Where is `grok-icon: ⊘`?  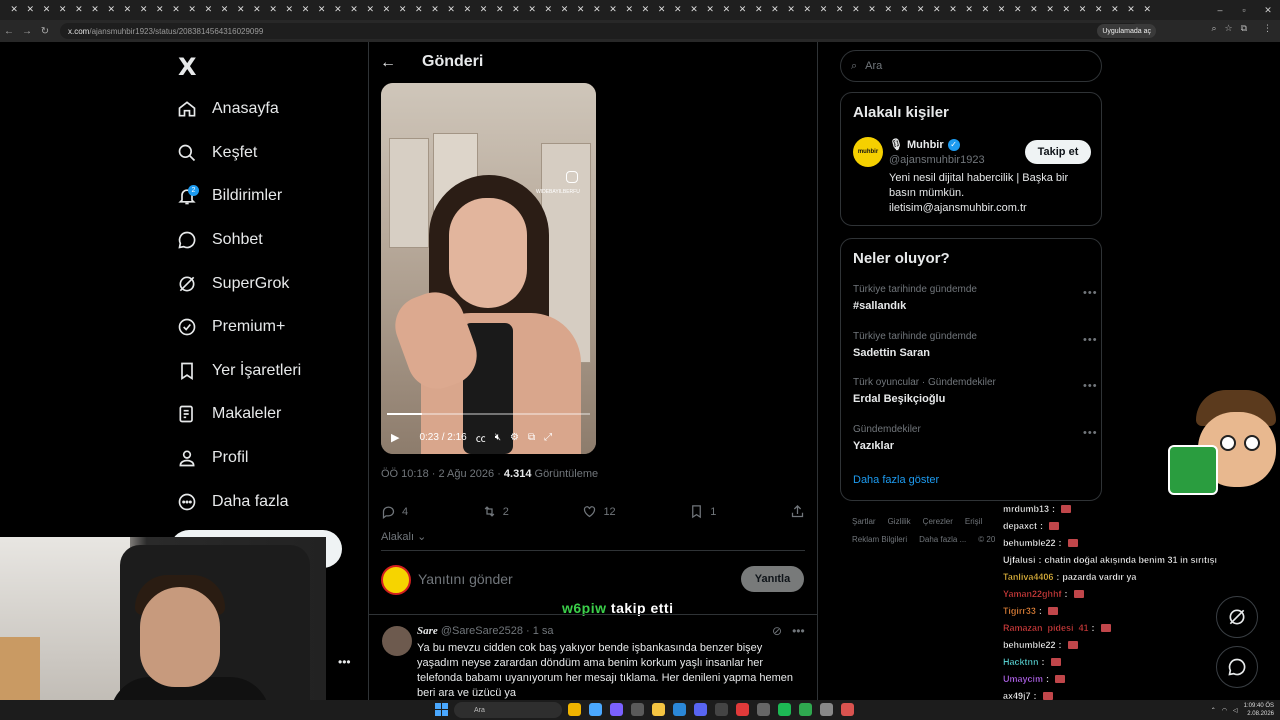
grok-icon: ⊘ is located at coordinates (777, 631).